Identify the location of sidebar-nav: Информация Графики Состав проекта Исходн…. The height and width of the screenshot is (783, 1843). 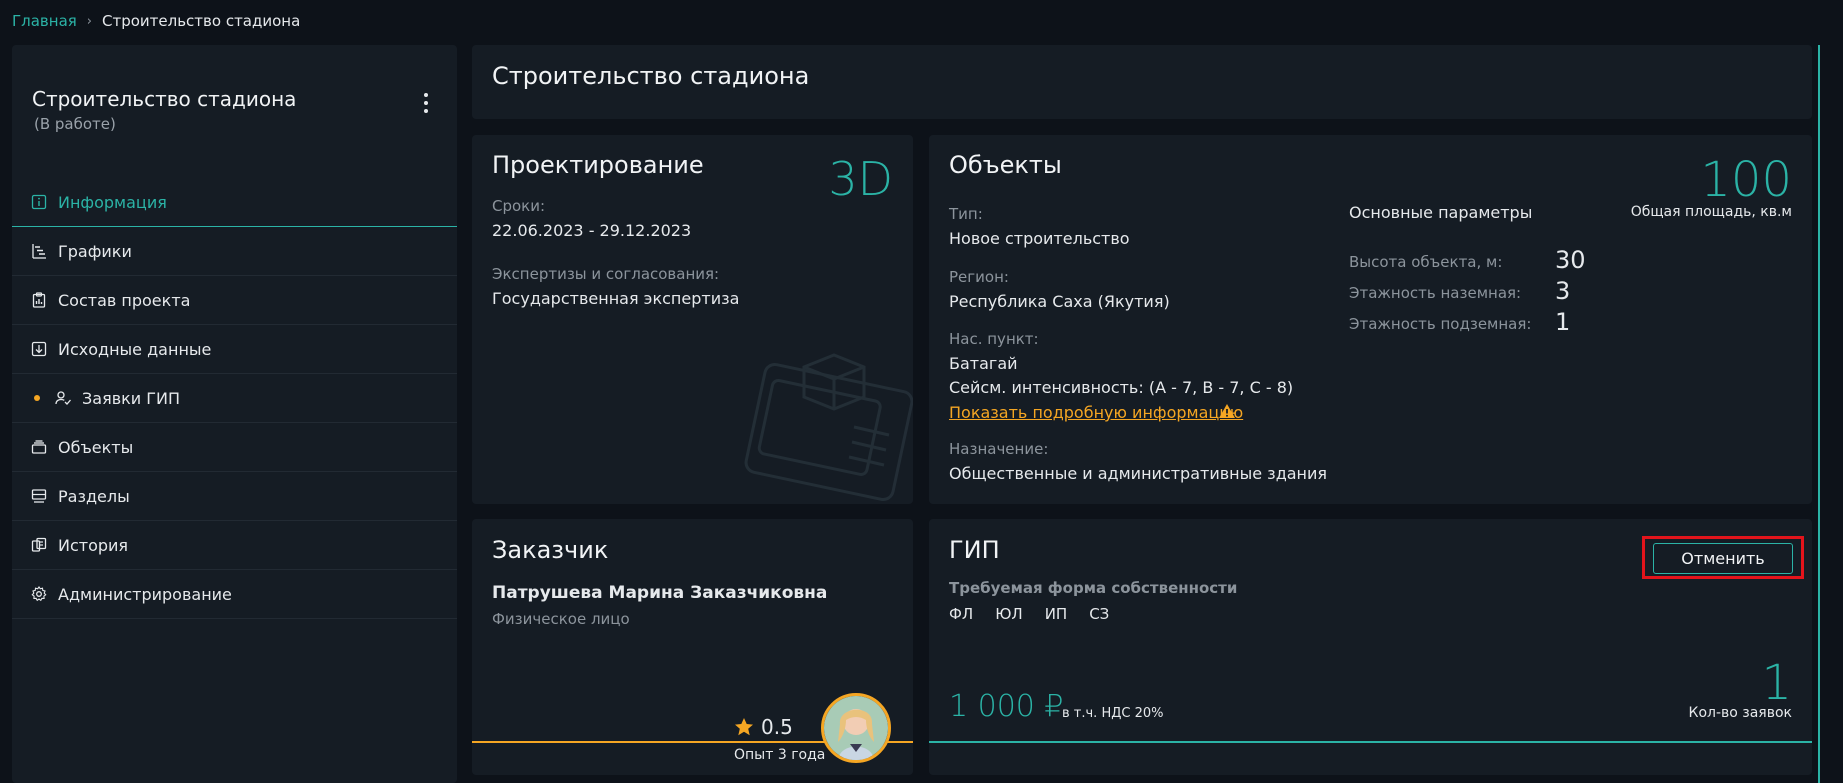
(234, 398).